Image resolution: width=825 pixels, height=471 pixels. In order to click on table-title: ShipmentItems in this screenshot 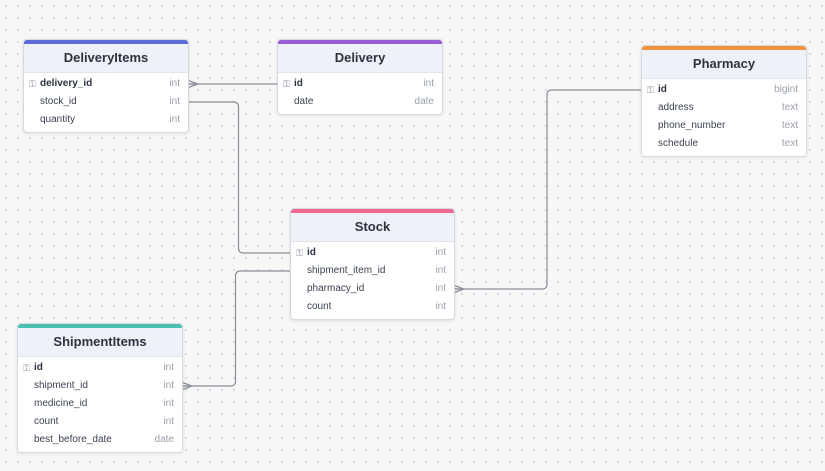, I will do `click(100, 342)`.